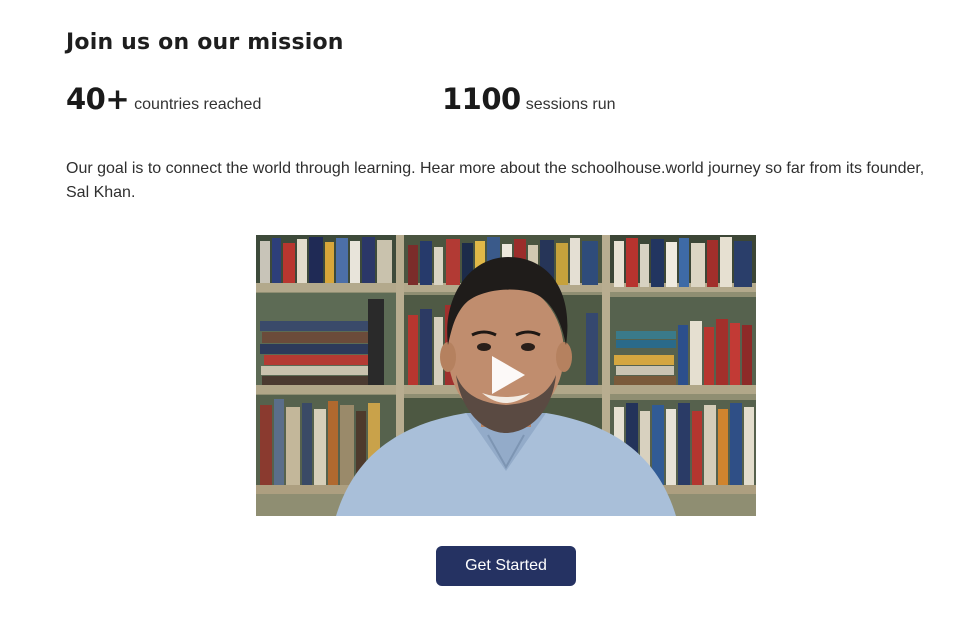  What do you see at coordinates (98, 99) in the screenshot?
I see `stat-value: 40+` at bounding box center [98, 99].